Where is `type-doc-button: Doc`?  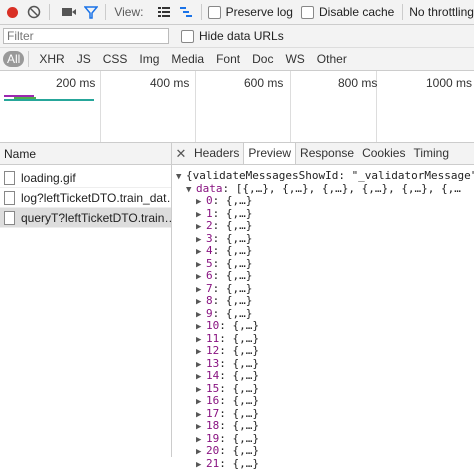
type-doc-button: Doc is located at coordinates (262, 59).